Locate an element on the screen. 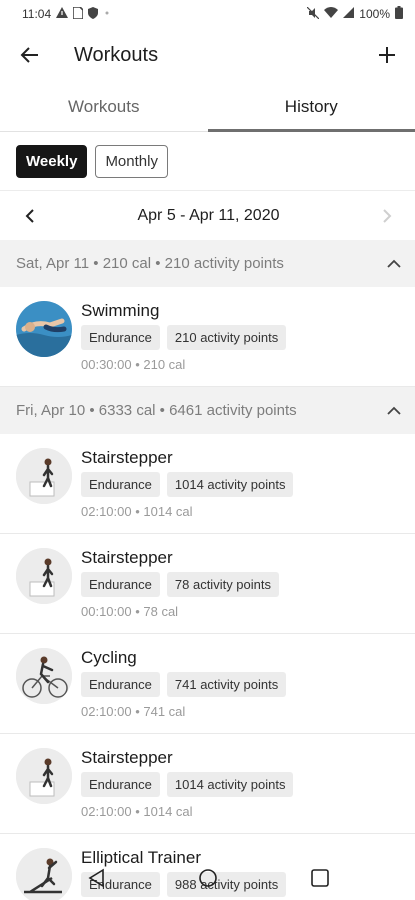 Image resolution: width=415 pixels, height=900 pixels. alert-icon is located at coordinates (62, 14).